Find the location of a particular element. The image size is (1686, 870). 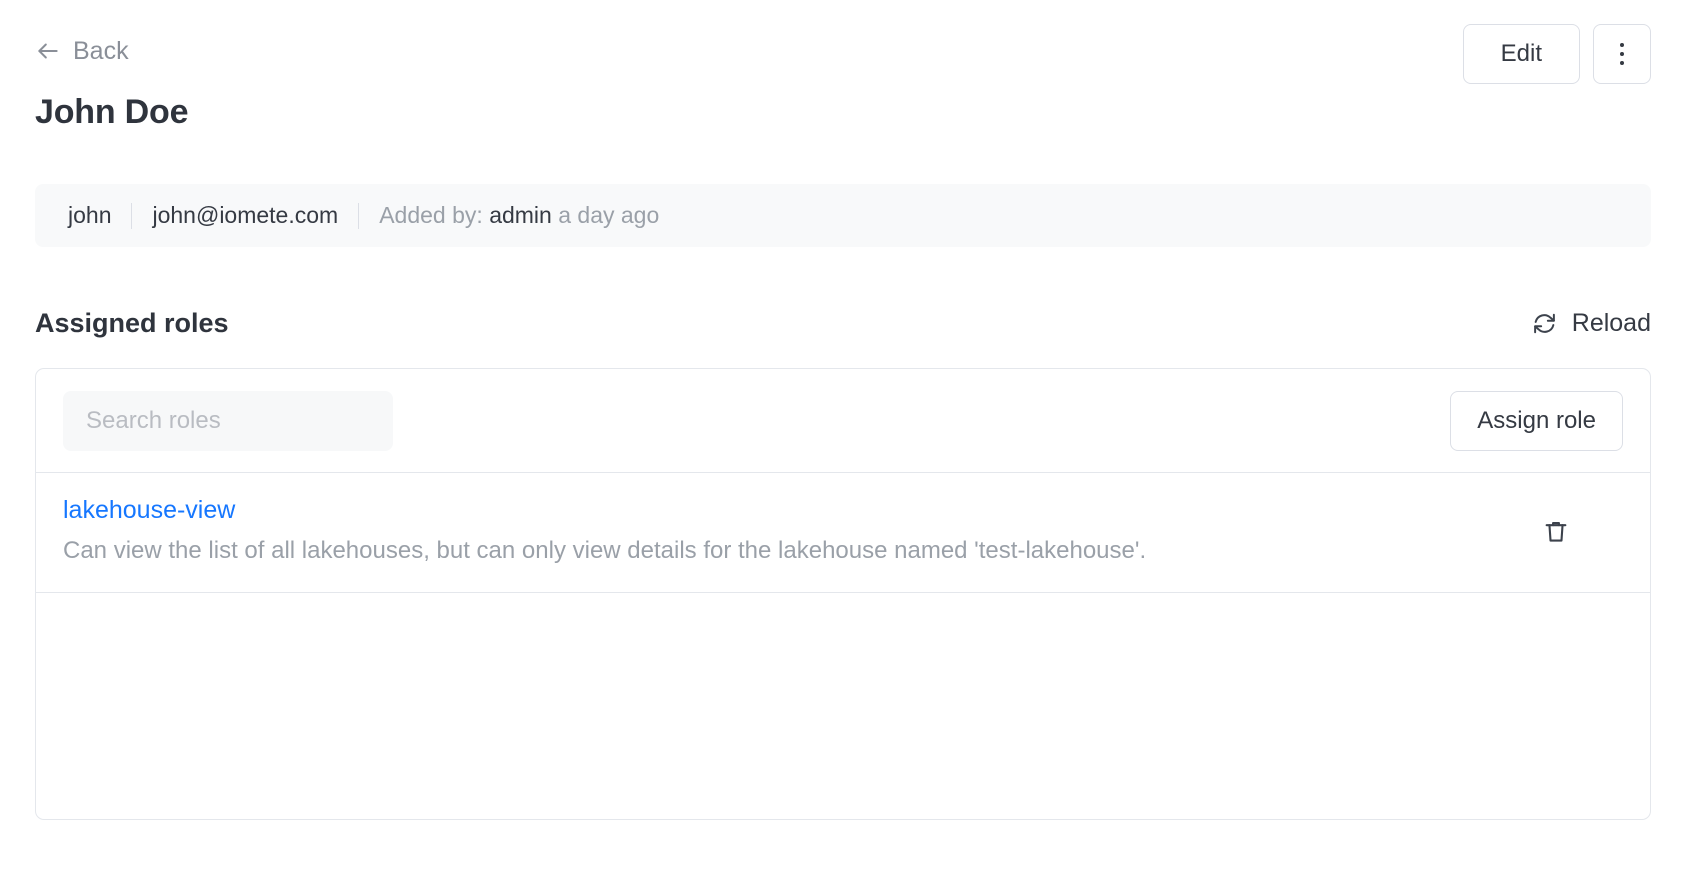

meta-username: john is located at coordinates (90, 215).